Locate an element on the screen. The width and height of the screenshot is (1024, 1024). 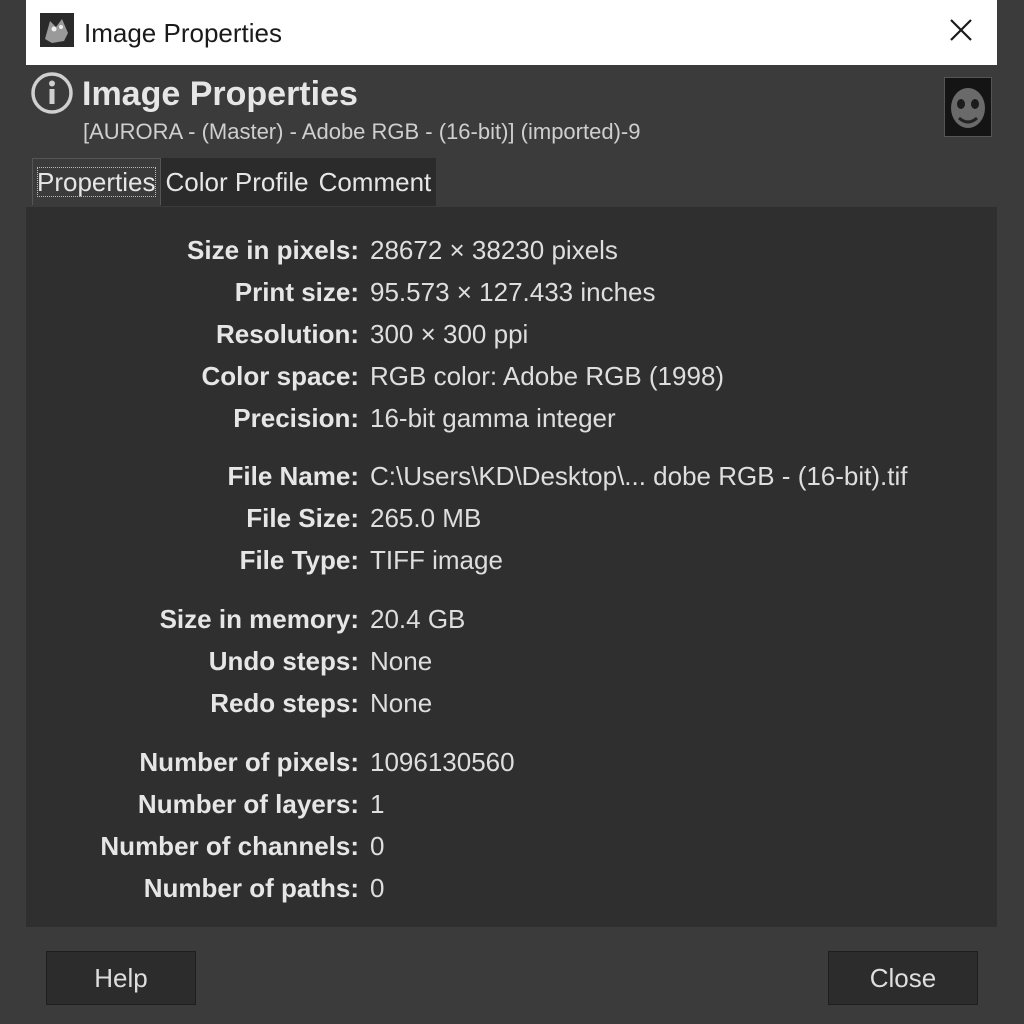
property-label: Redo steps: is located at coordinates (284, 703).